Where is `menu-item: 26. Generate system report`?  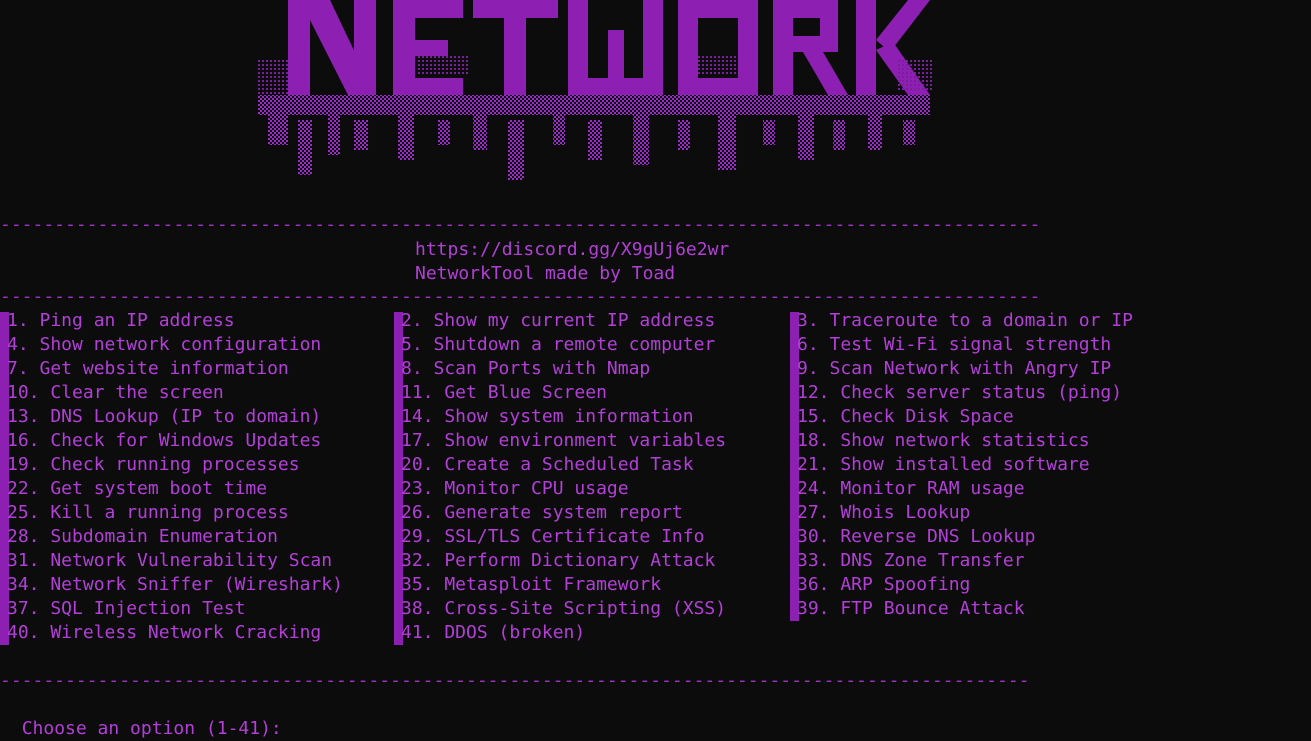 menu-item: 26. Generate system report is located at coordinates (560, 513).